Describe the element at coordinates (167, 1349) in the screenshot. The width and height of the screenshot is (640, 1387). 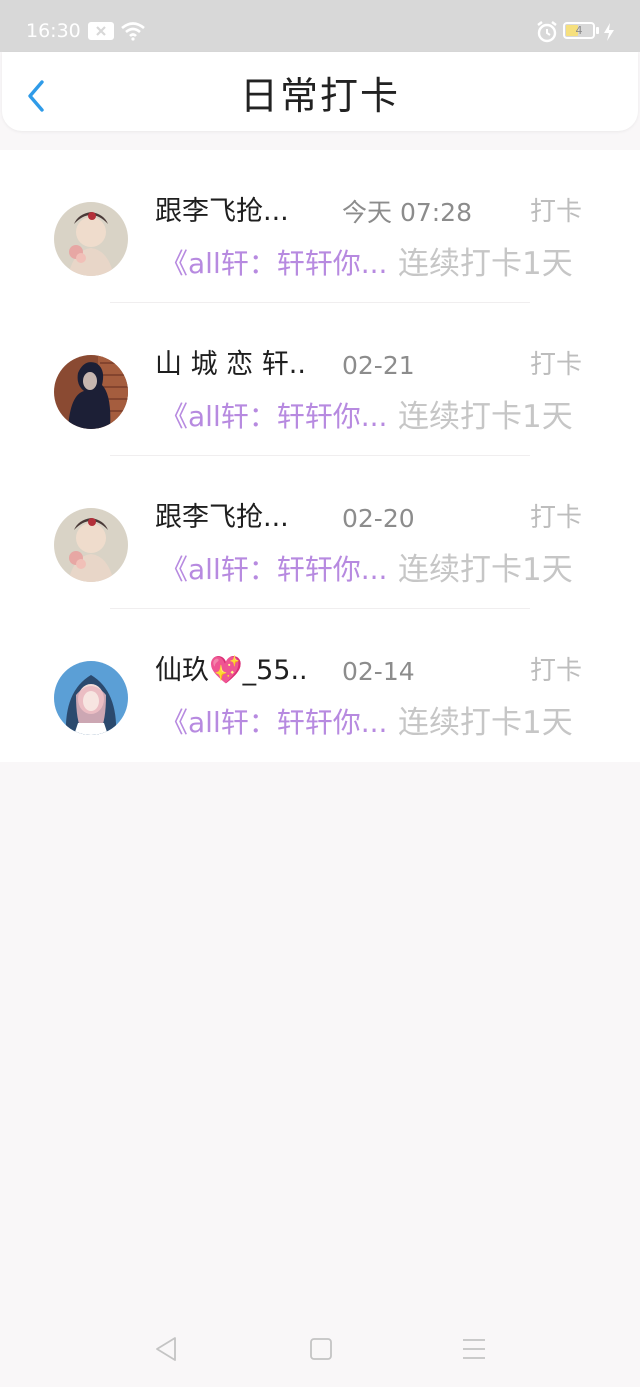
I see `back-triangle-icon` at that location.